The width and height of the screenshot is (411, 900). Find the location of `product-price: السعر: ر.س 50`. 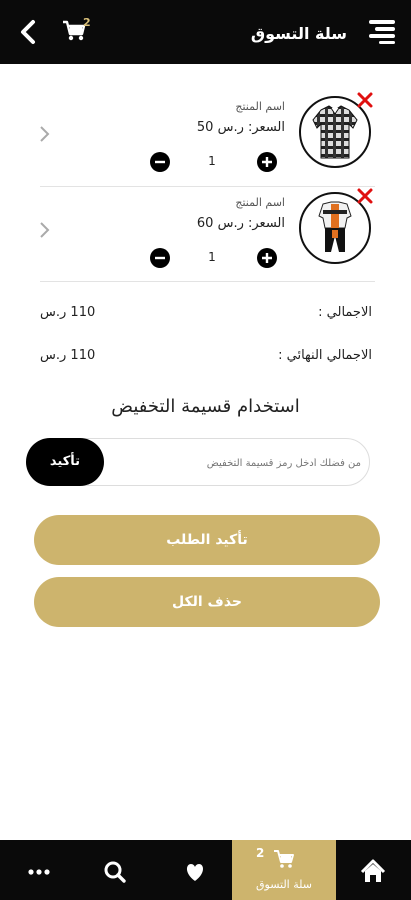

product-price: السعر: ر.س 50 is located at coordinates (240, 127).